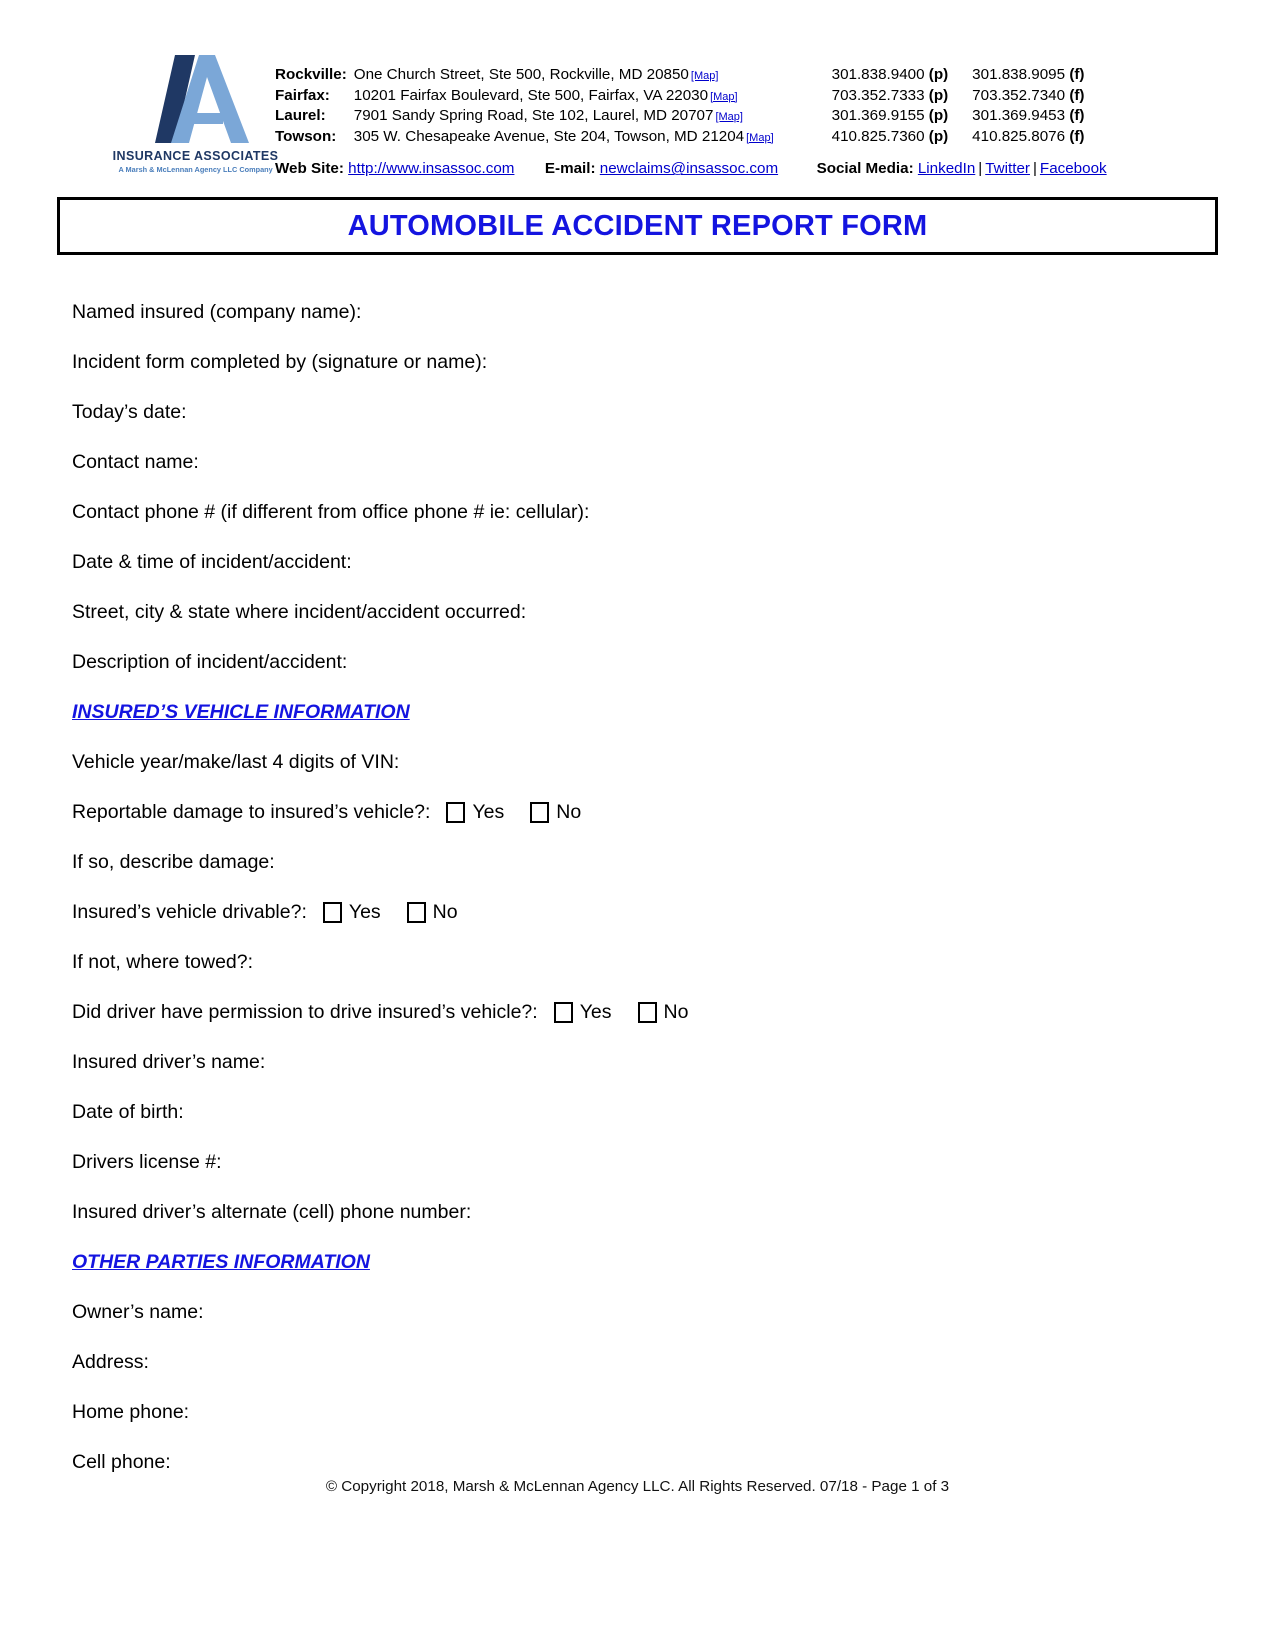 Image resolution: width=1275 pixels, height=1650 pixels. Describe the element at coordinates (902, 96) in the screenshot. I see `office-phone: 703.352.7333 (p)` at that location.